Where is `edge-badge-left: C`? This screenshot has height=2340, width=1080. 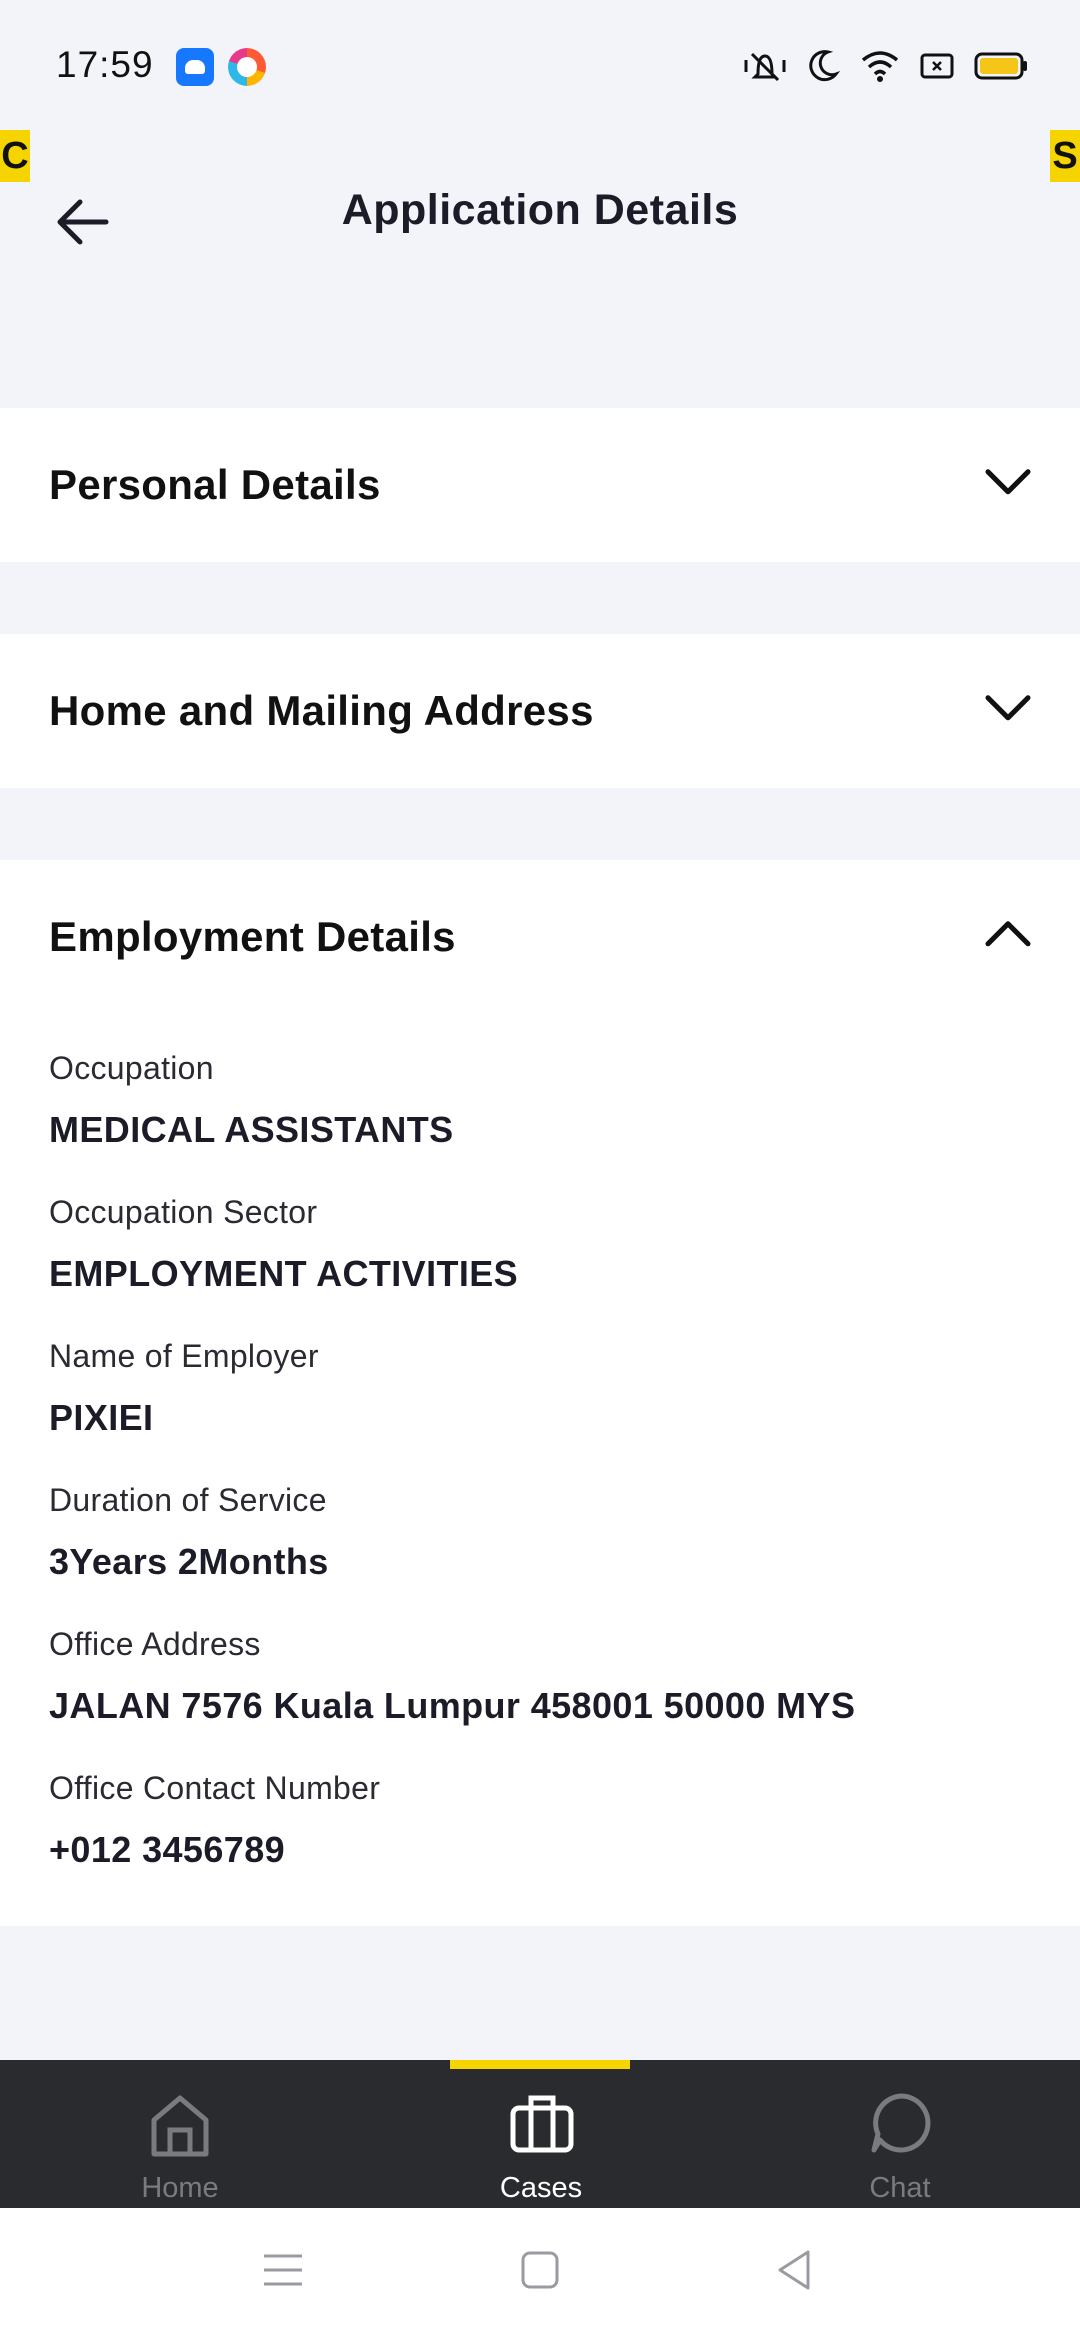 edge-badge-left: C is located at coordinates (15, 156).